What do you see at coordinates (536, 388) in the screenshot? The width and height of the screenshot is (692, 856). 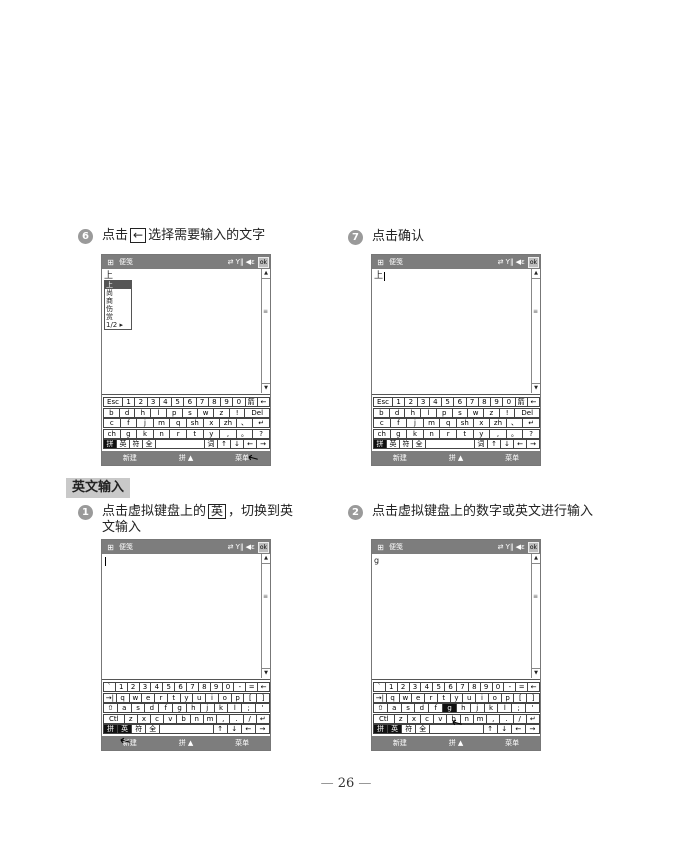 I see `scroll-down-icon: ▼` at bounding box center [536, 388].